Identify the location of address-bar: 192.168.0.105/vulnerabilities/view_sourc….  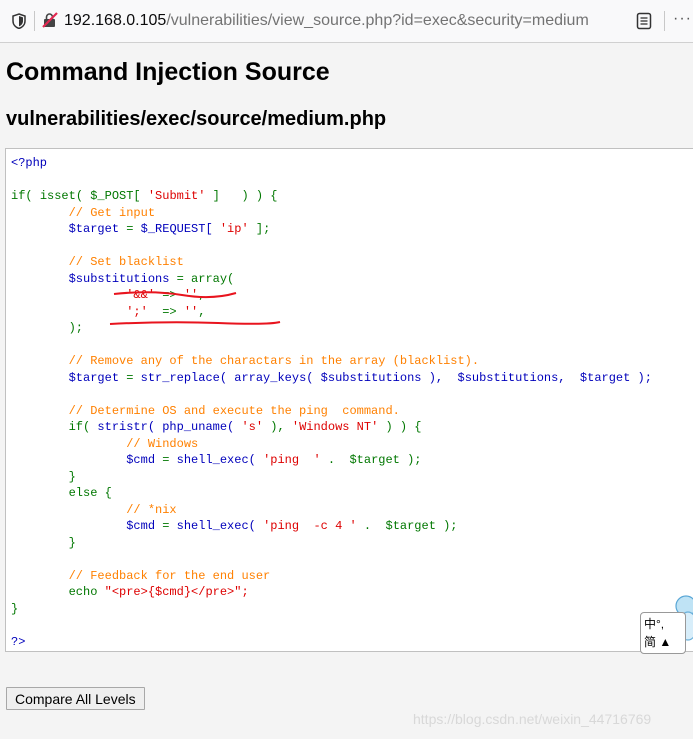
(346, 21).